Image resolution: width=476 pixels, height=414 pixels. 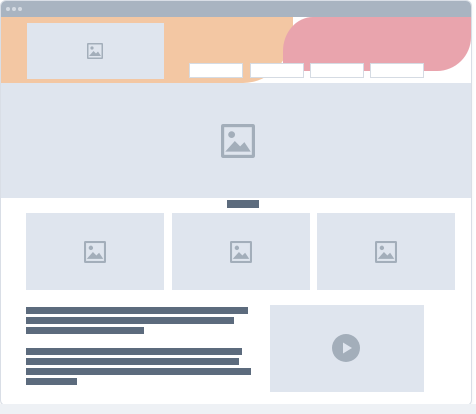 I want to click on video-player, so click(x=347, y=348).